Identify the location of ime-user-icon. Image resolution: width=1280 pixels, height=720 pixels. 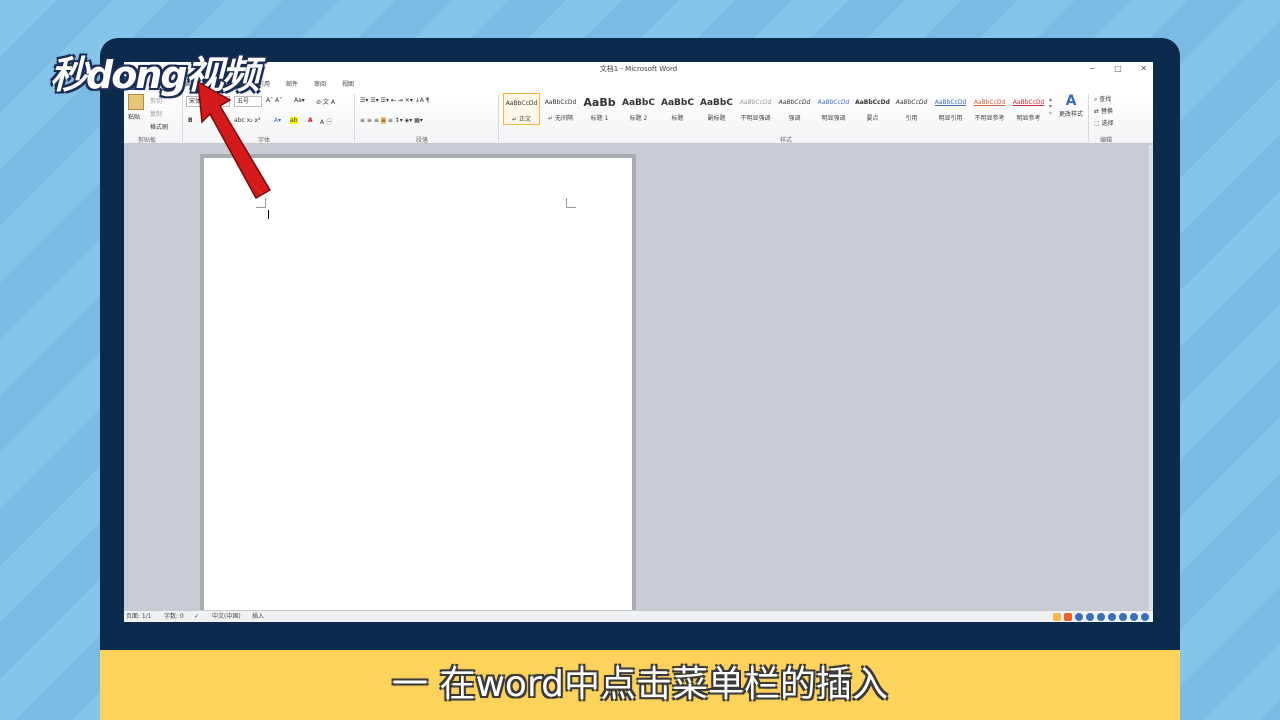
(1134, 616).